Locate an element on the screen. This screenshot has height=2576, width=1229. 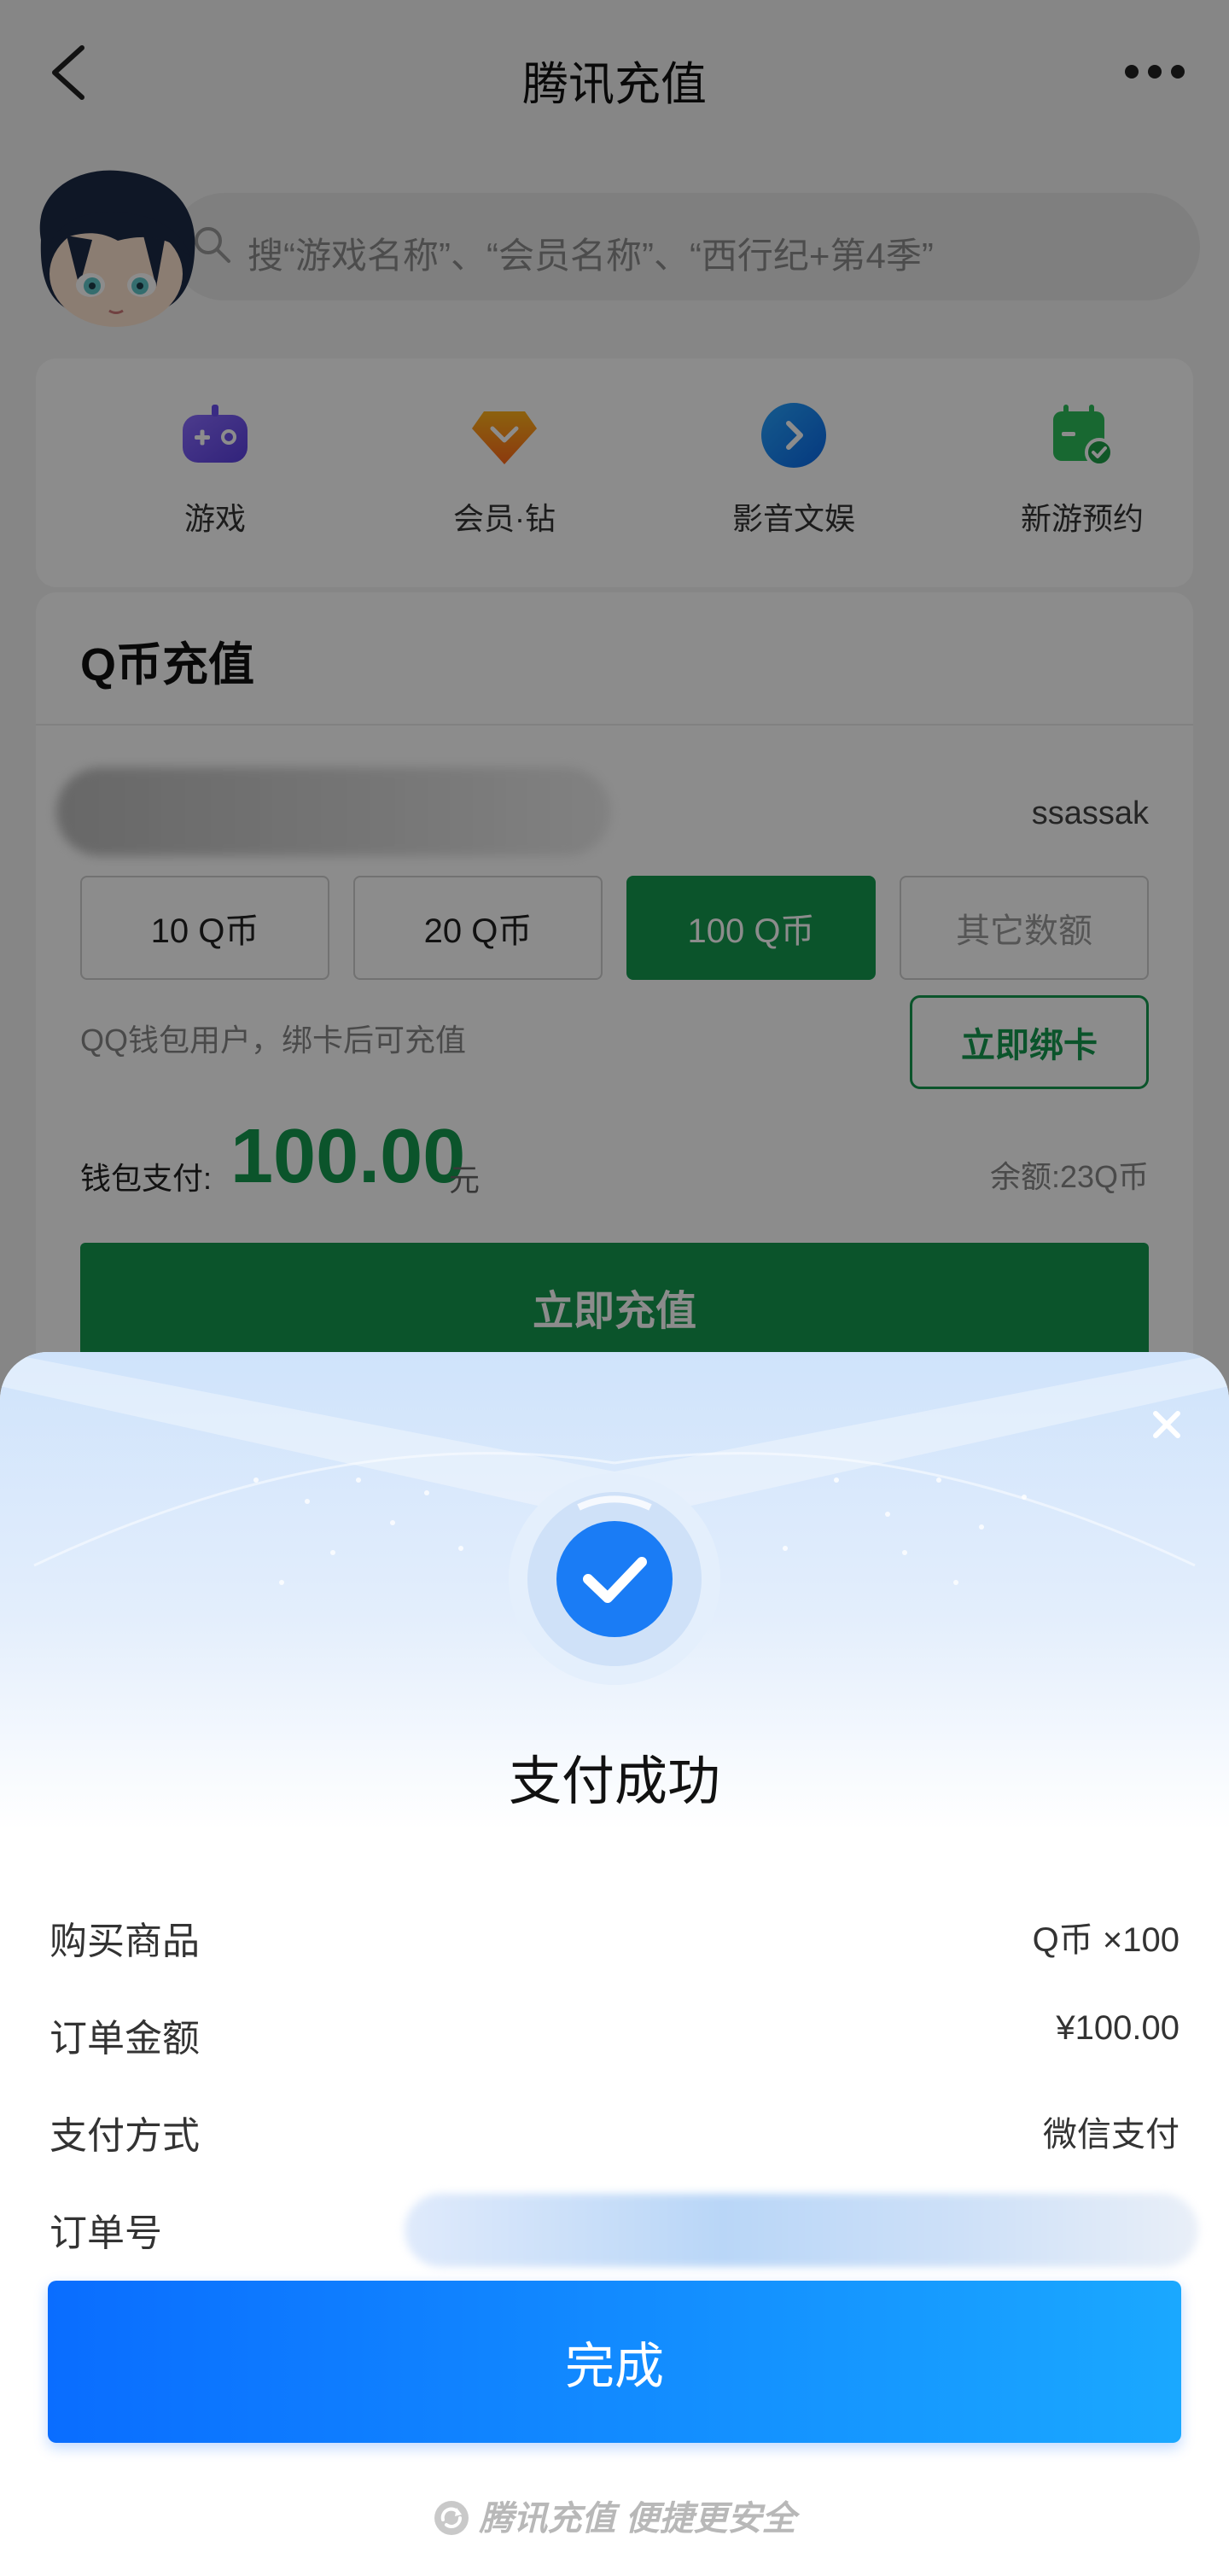
info-value: Q币 ×100 is located at coordinates (1105, 1940).